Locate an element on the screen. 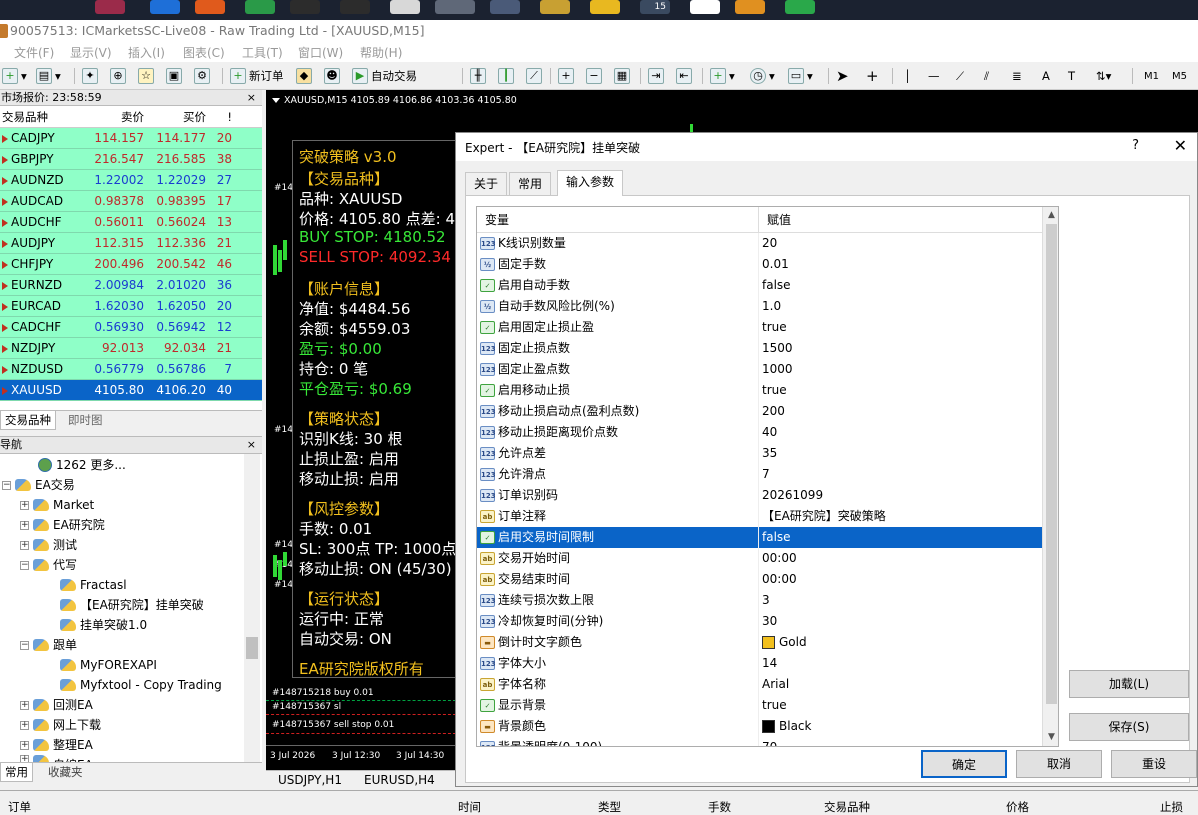 The width and height of the screenshot is (1198, 815). param-value-cell: 0.01 is located at coordinates (774, 264).